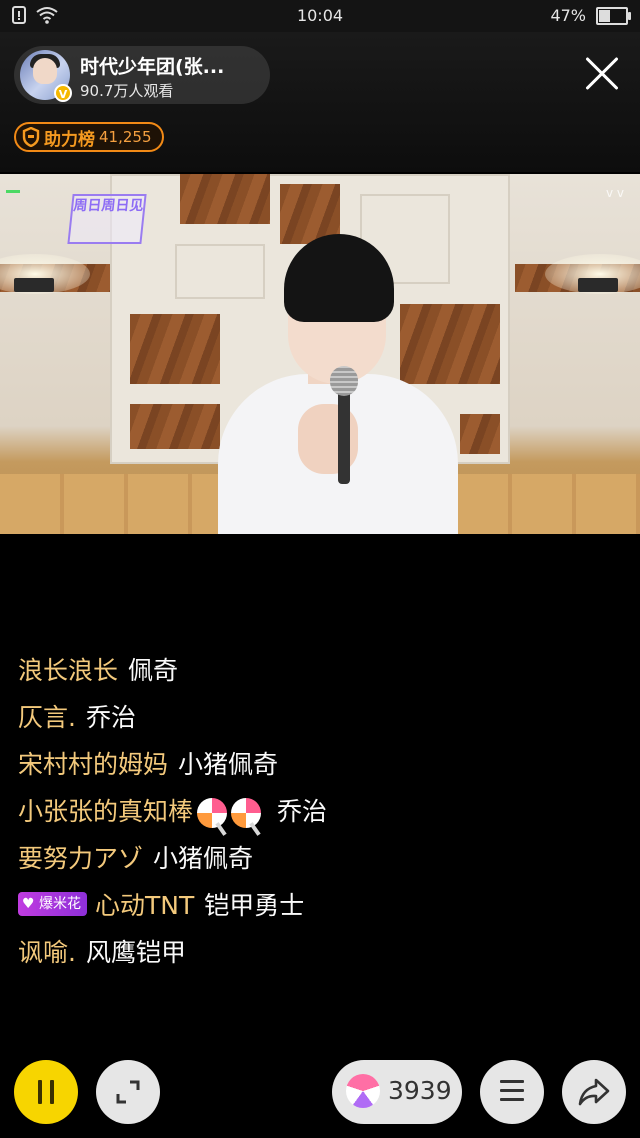 This screenshot has height=1138, width=640. I want to click on chat-username: 心动TNT, so click(144, 904).